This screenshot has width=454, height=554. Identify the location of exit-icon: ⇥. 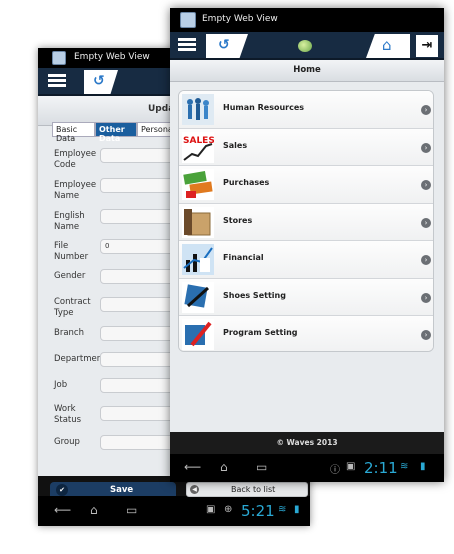
(427, 46).